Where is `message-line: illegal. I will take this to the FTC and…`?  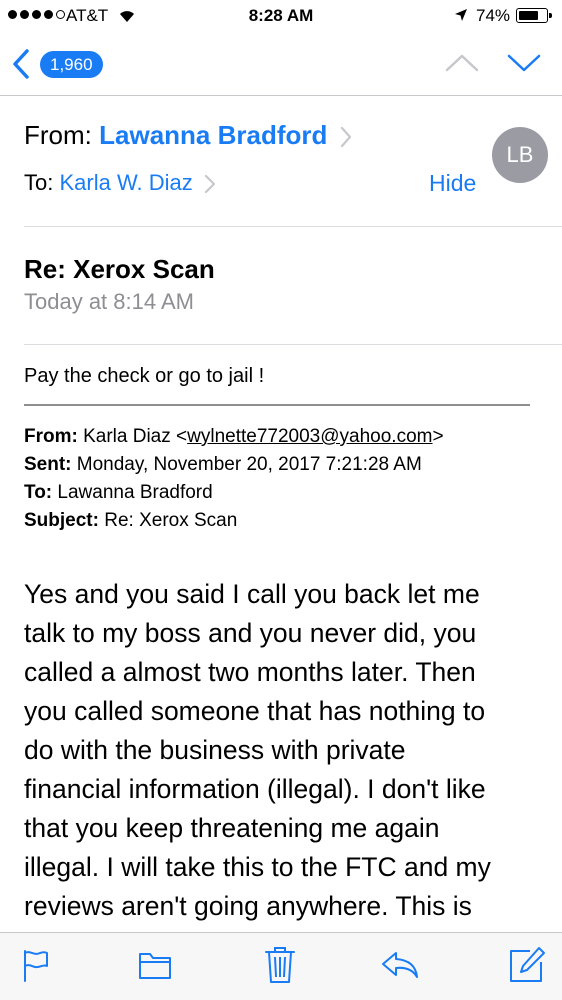 message-line: illegal. I will take this to the FTC and… is located at coordinates (257, 867).